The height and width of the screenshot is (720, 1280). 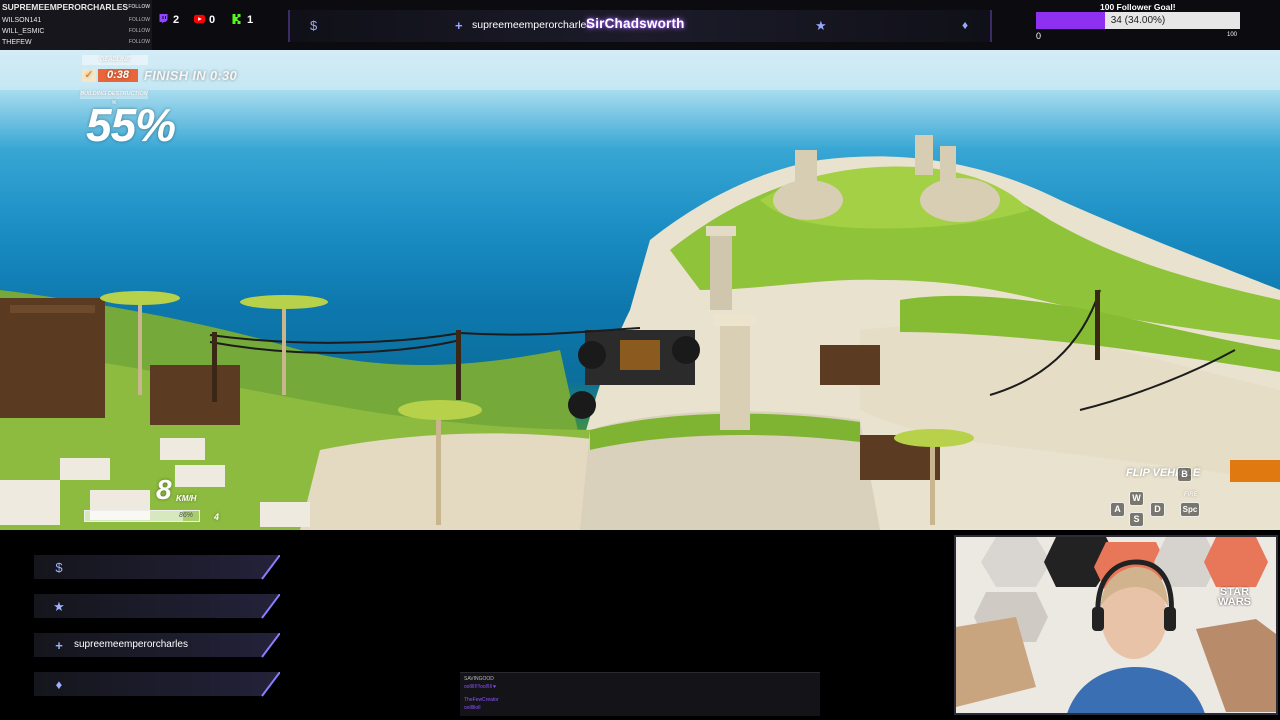 I want to click on key-s: S, so click(x=1136, y=519).